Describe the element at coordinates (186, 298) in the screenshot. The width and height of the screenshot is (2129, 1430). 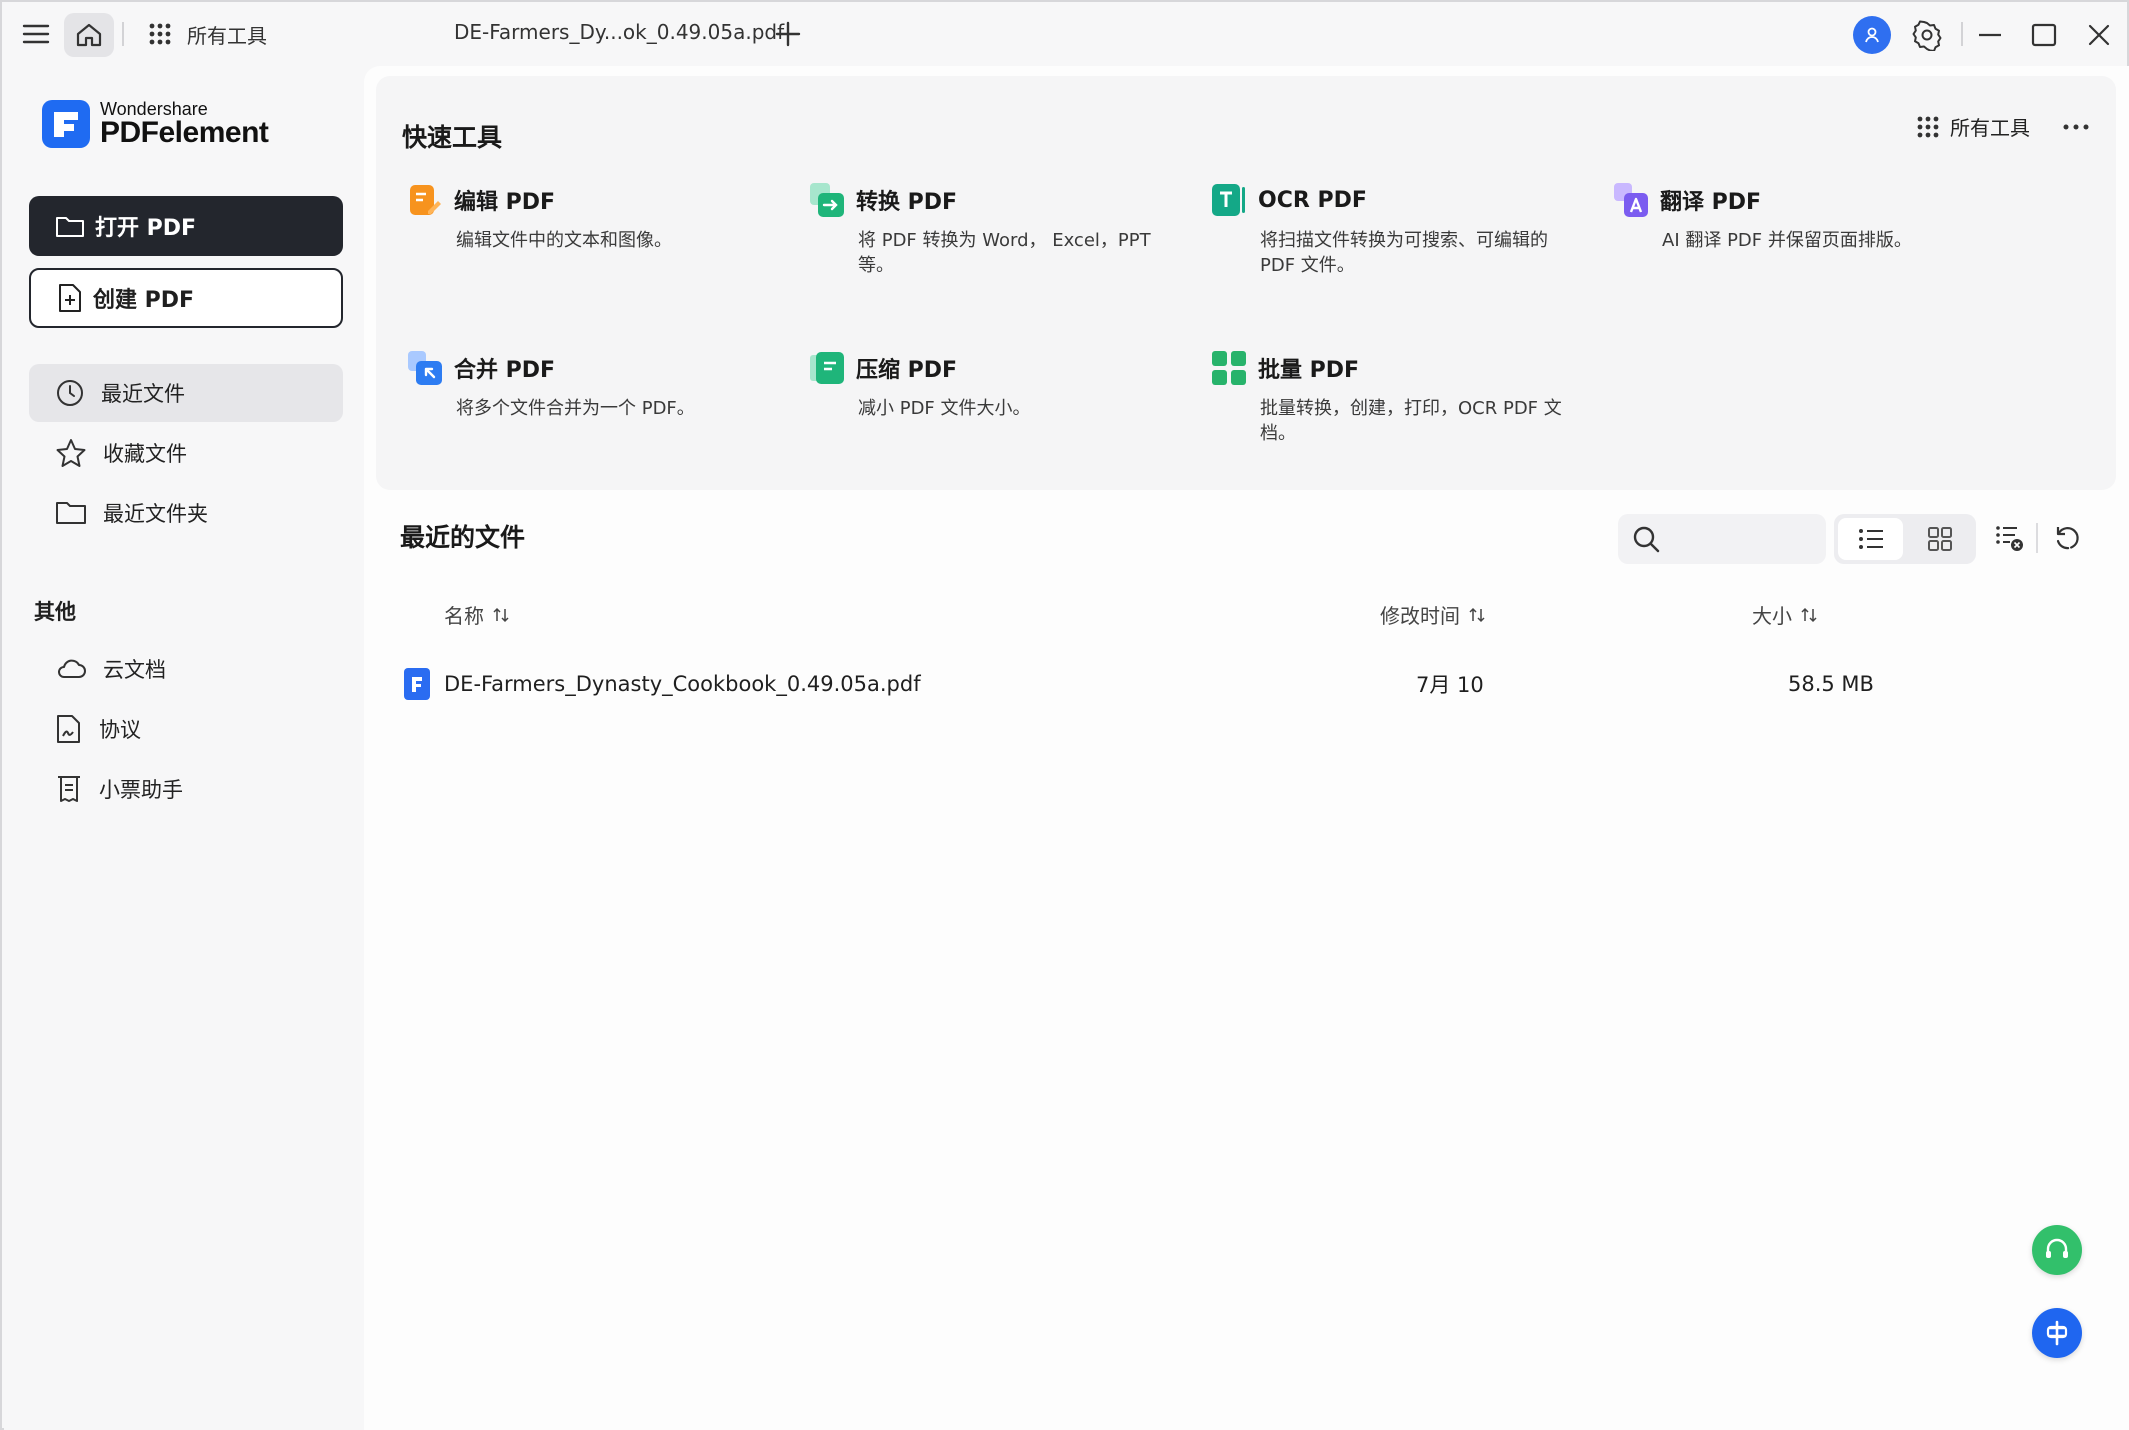
I see `create-pdf-button: 创建 PDF` at that location.